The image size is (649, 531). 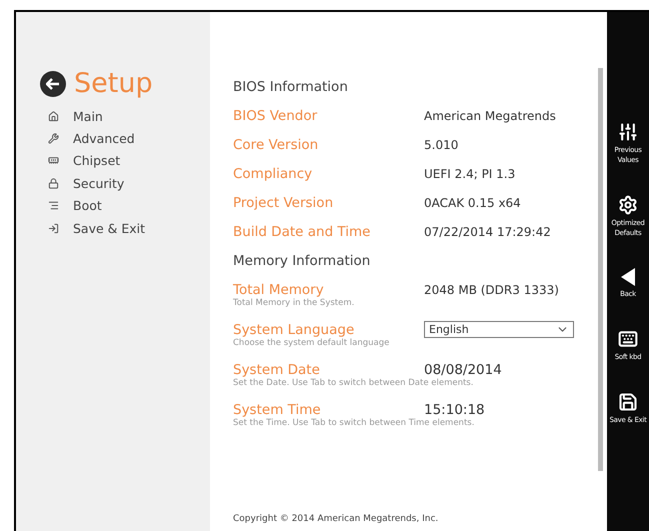 I want to click on copyright-text: Copyright © 2014 American Megatrends, Inc., so click(x=336, y=519).